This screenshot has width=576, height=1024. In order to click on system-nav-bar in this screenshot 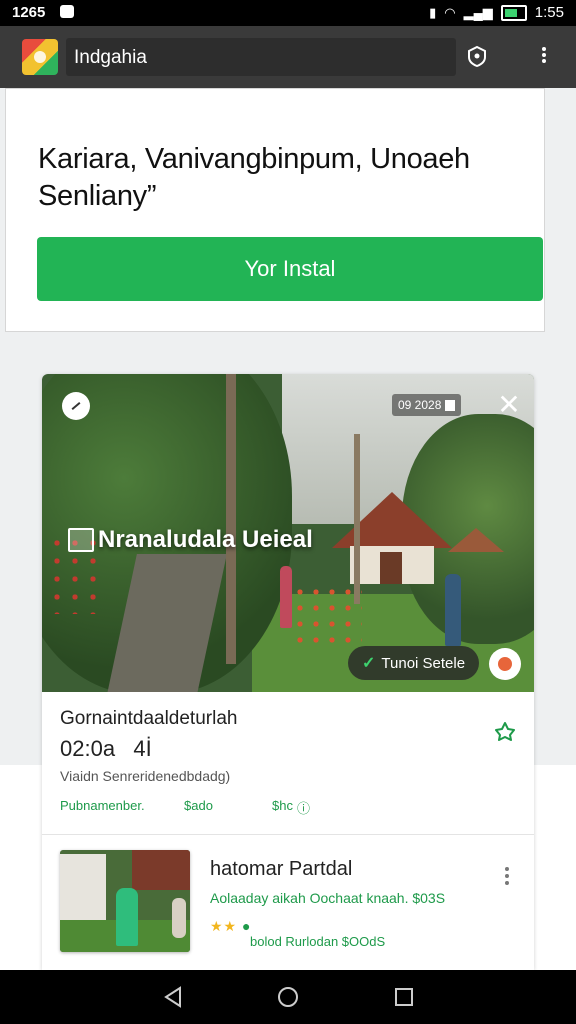, I will do `click(288, 997)`.